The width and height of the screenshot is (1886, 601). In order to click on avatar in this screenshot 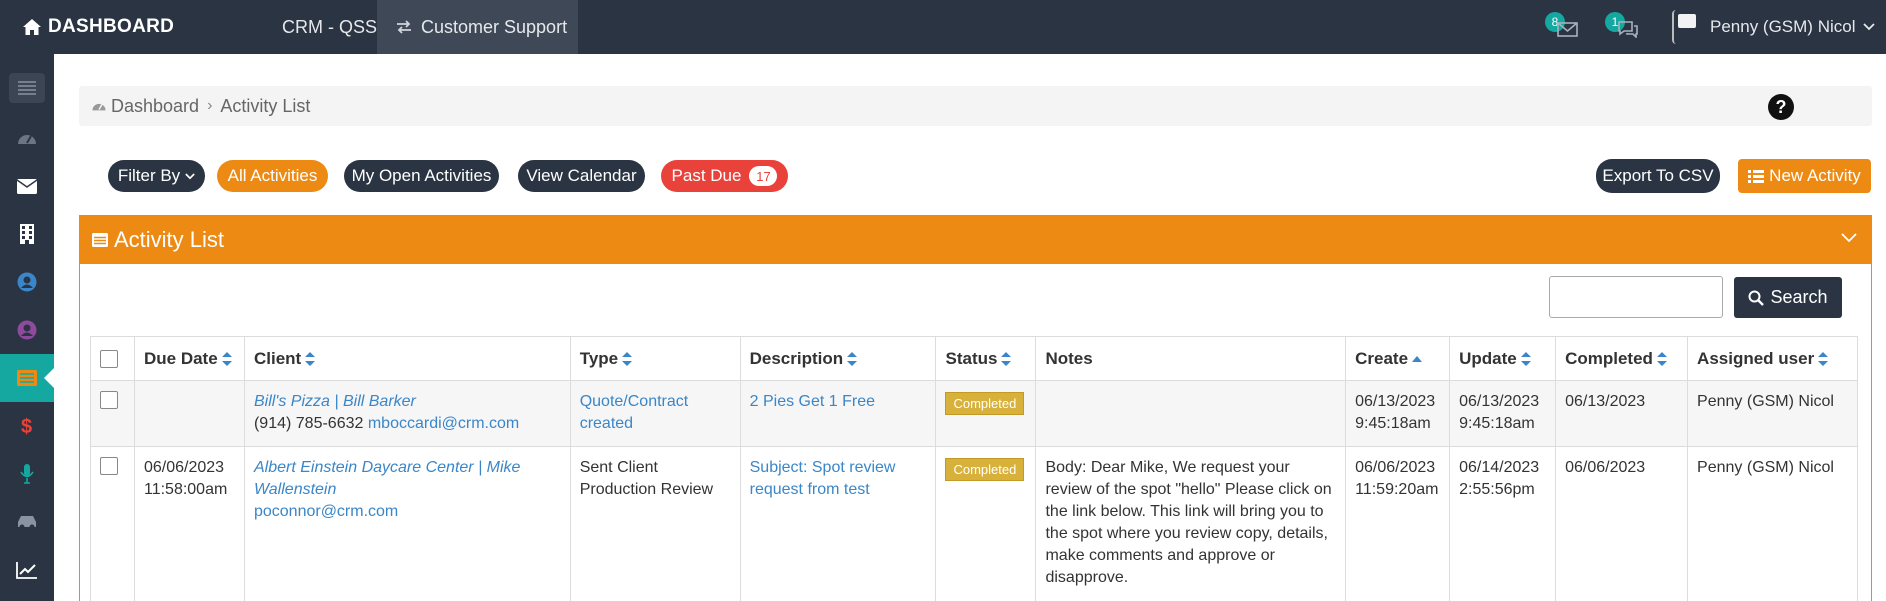, I will do `click(1686, 27)`.